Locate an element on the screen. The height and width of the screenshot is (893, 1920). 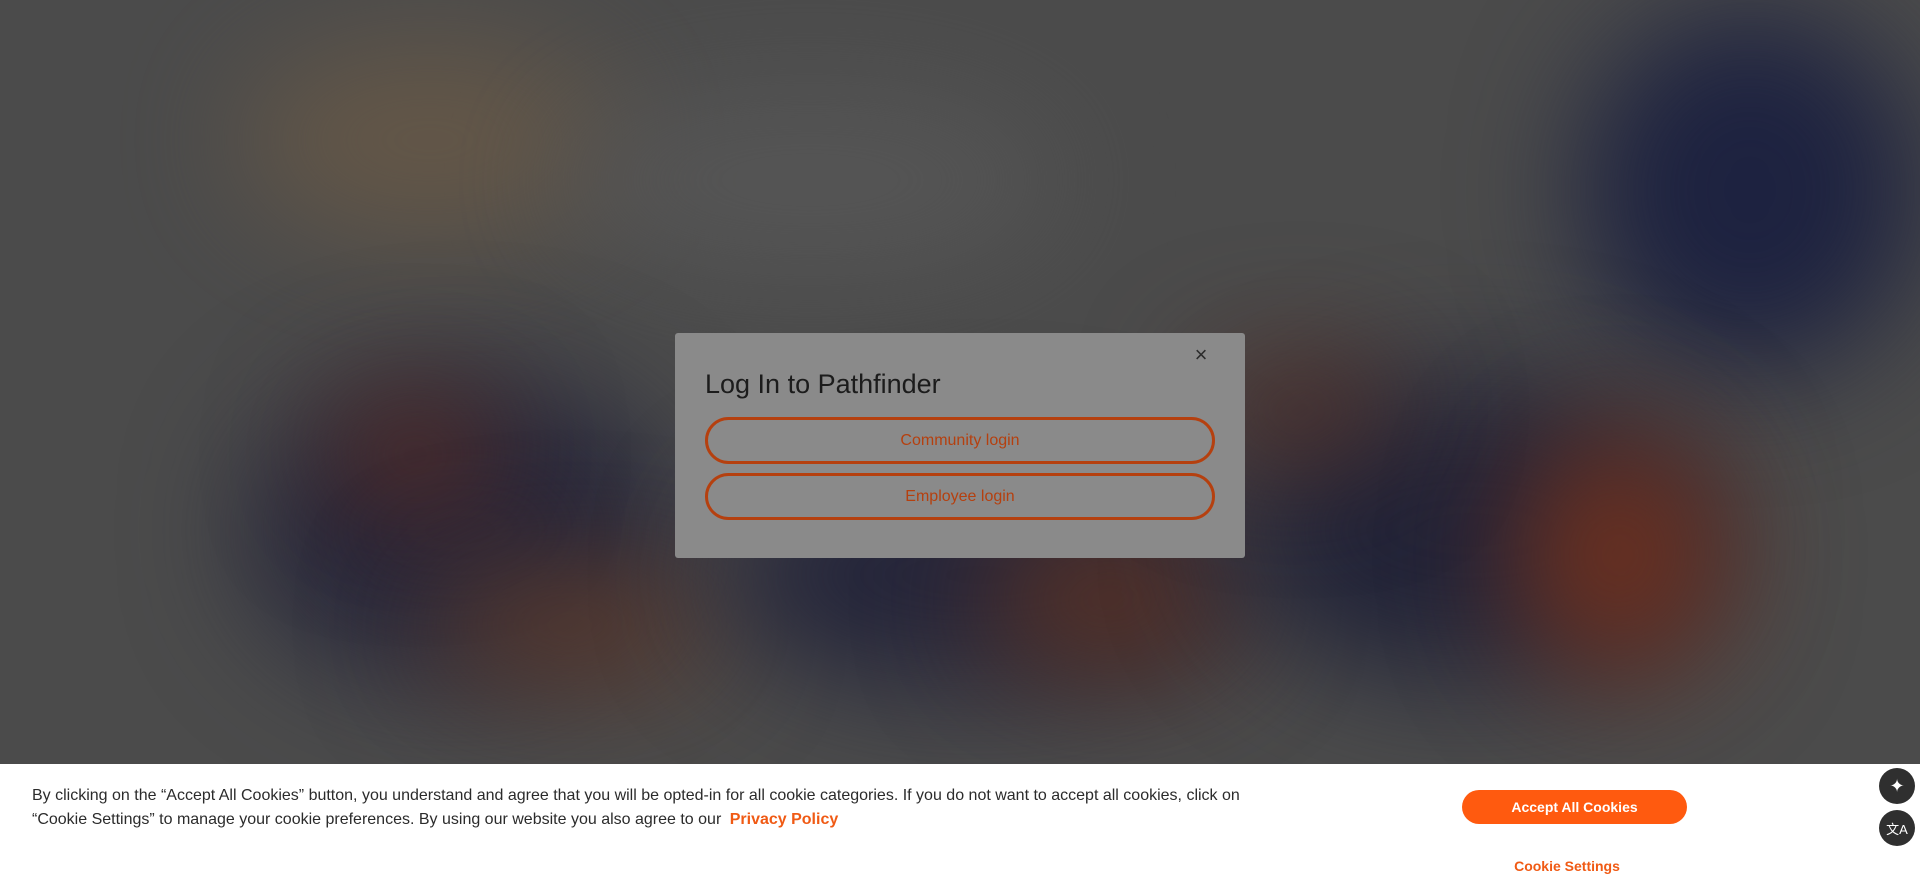
translate-button: 文A is located at coordinates (1897, 828).